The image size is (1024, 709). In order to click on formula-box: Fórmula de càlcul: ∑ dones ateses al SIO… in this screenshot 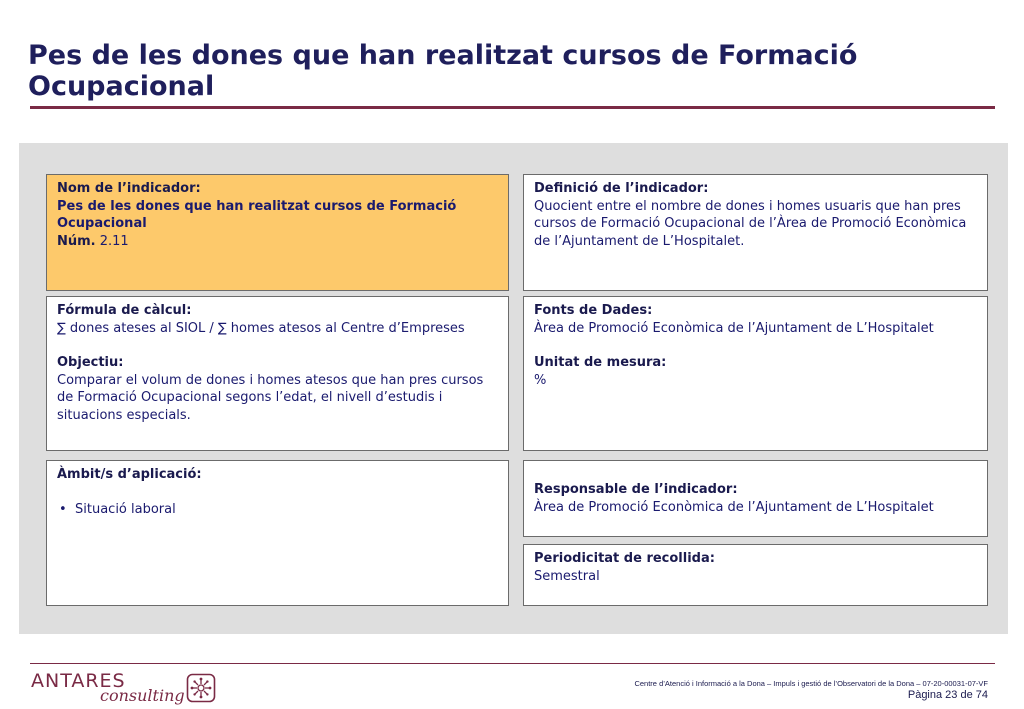, I will do `click(277, 373)`.